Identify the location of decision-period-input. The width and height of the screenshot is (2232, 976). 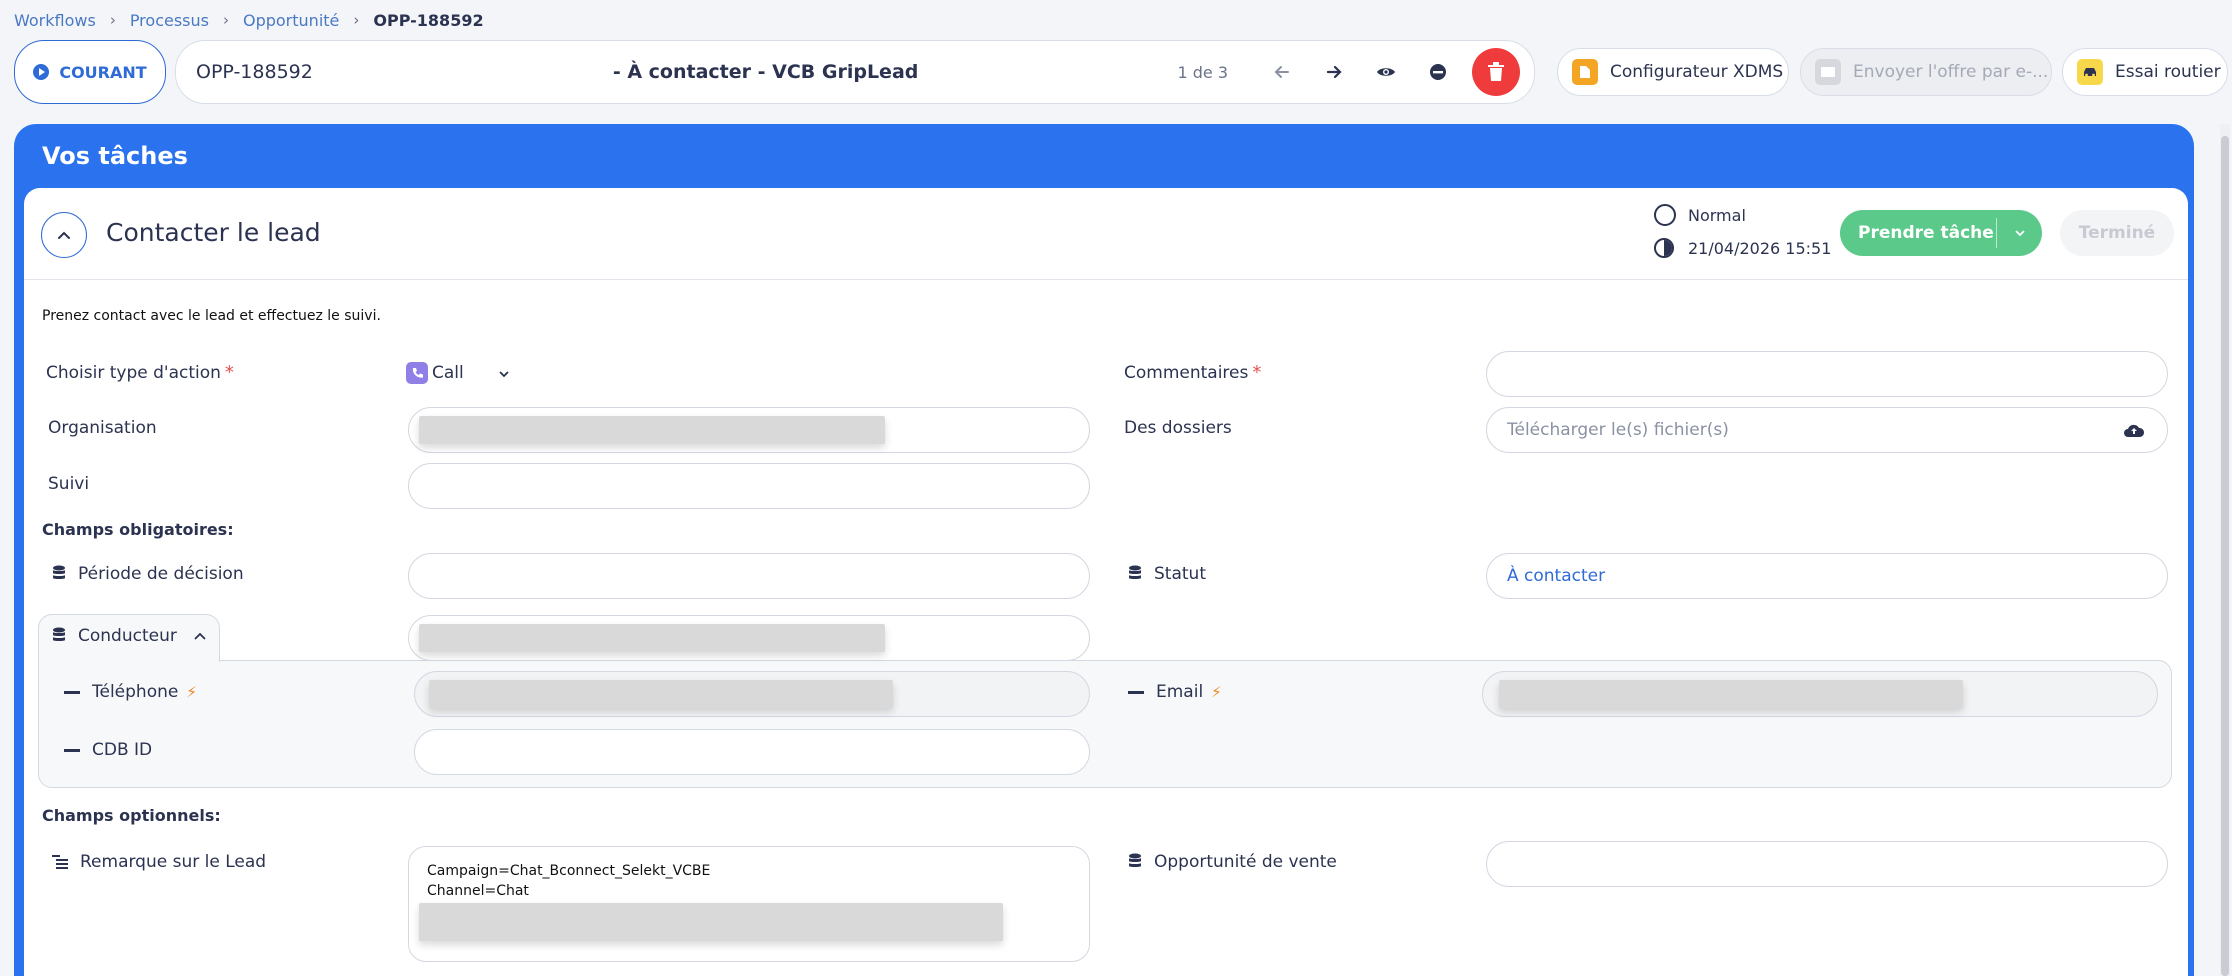
(749, 576).